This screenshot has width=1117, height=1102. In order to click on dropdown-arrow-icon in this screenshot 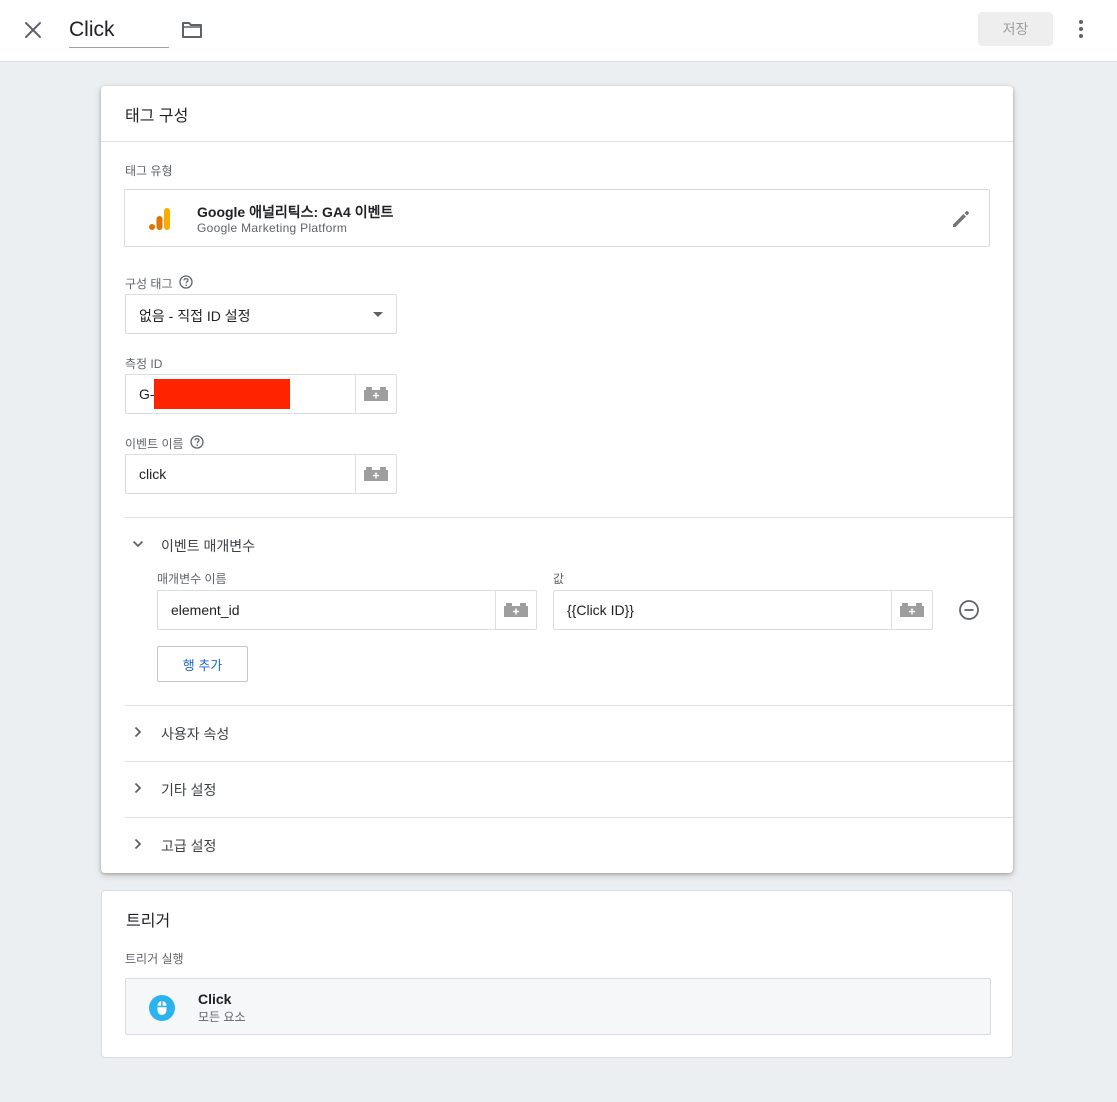, I will do `click(378, 314)`.